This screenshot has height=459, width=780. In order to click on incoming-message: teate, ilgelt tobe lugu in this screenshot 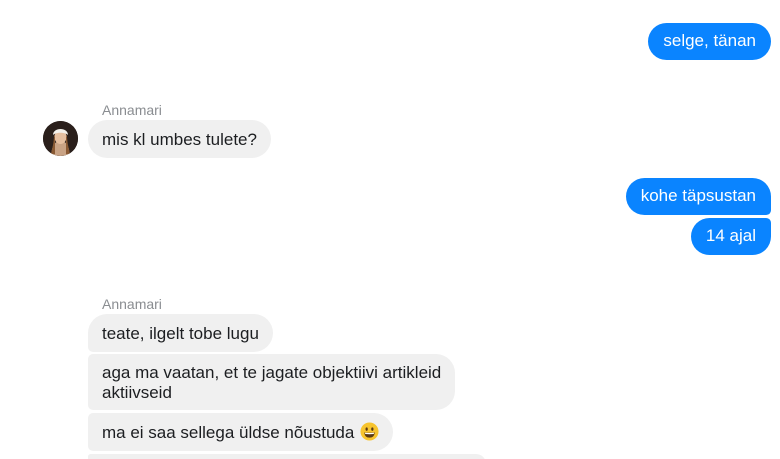, I will do `click(180, 333)`.